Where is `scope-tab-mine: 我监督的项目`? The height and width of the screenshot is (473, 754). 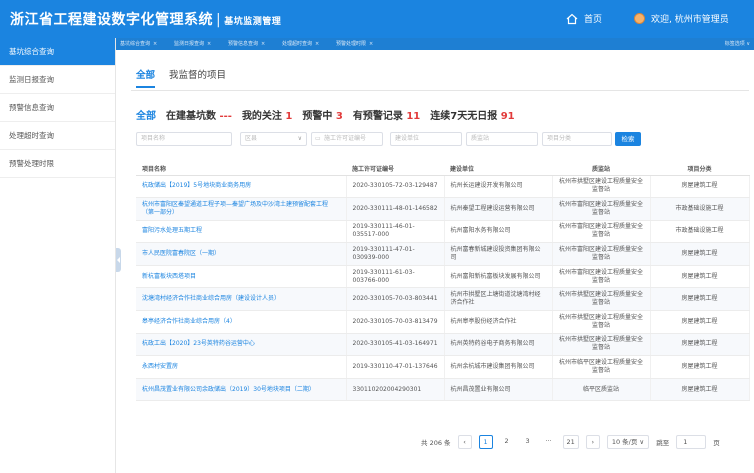 scope-tab-mine: 我监督的项目 is located at coordinates (197, 77).